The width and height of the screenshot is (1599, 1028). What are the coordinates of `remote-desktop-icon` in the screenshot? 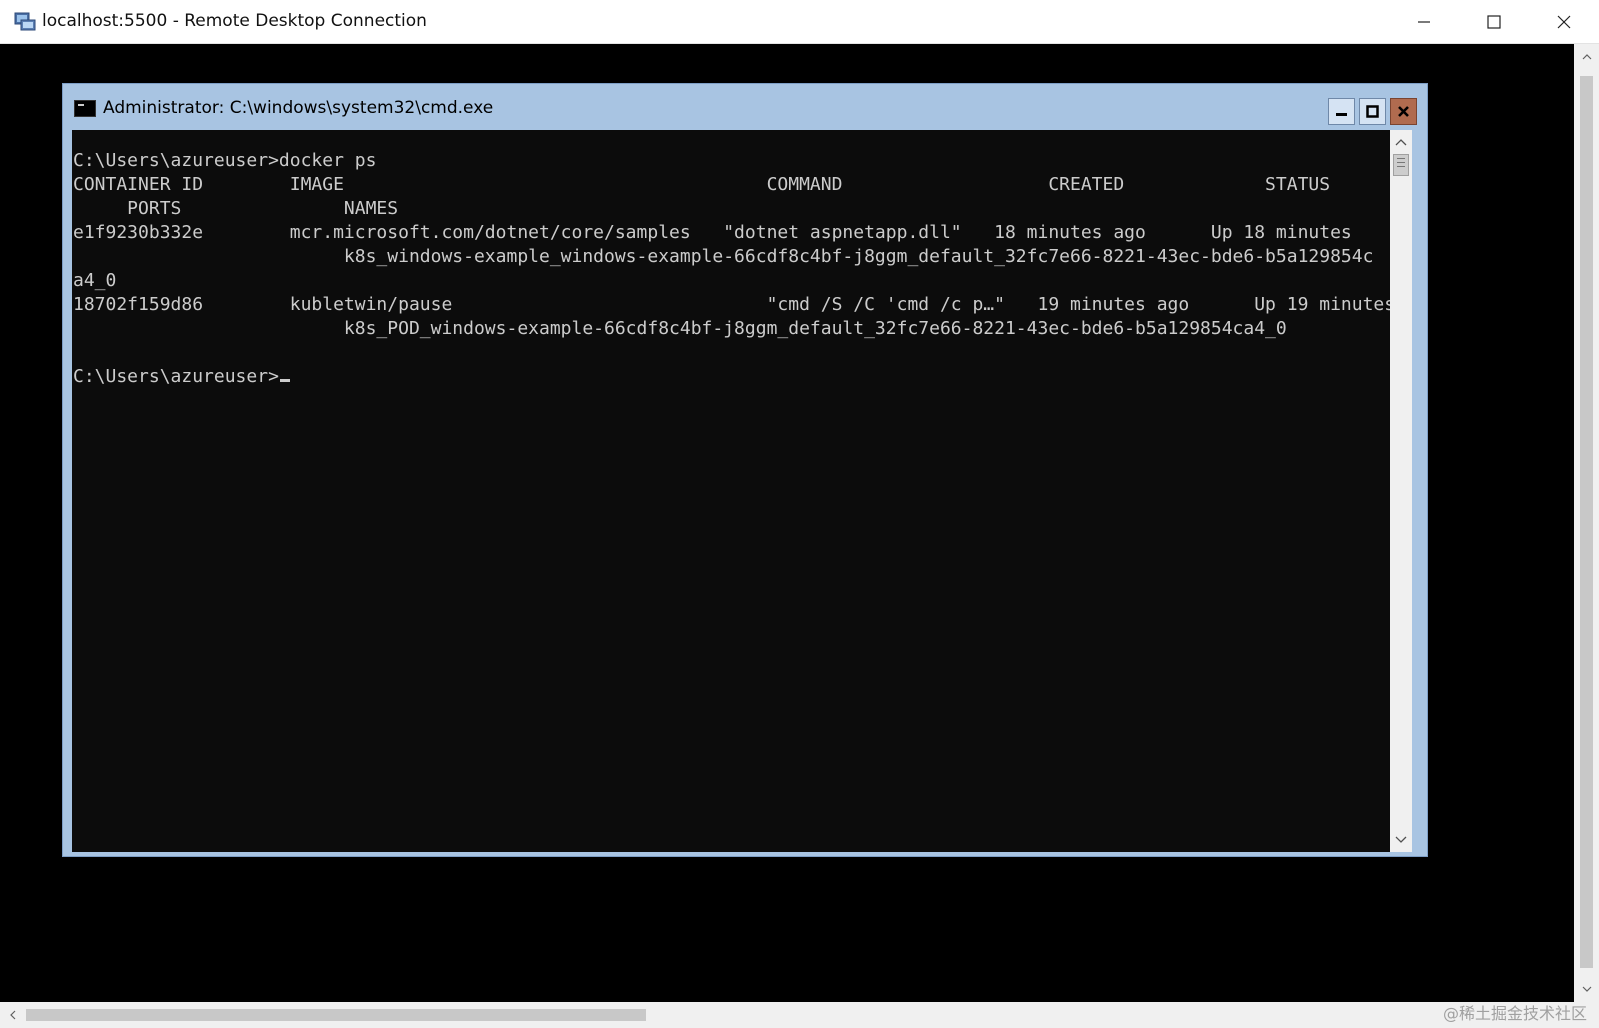 It's located at (25, 21).